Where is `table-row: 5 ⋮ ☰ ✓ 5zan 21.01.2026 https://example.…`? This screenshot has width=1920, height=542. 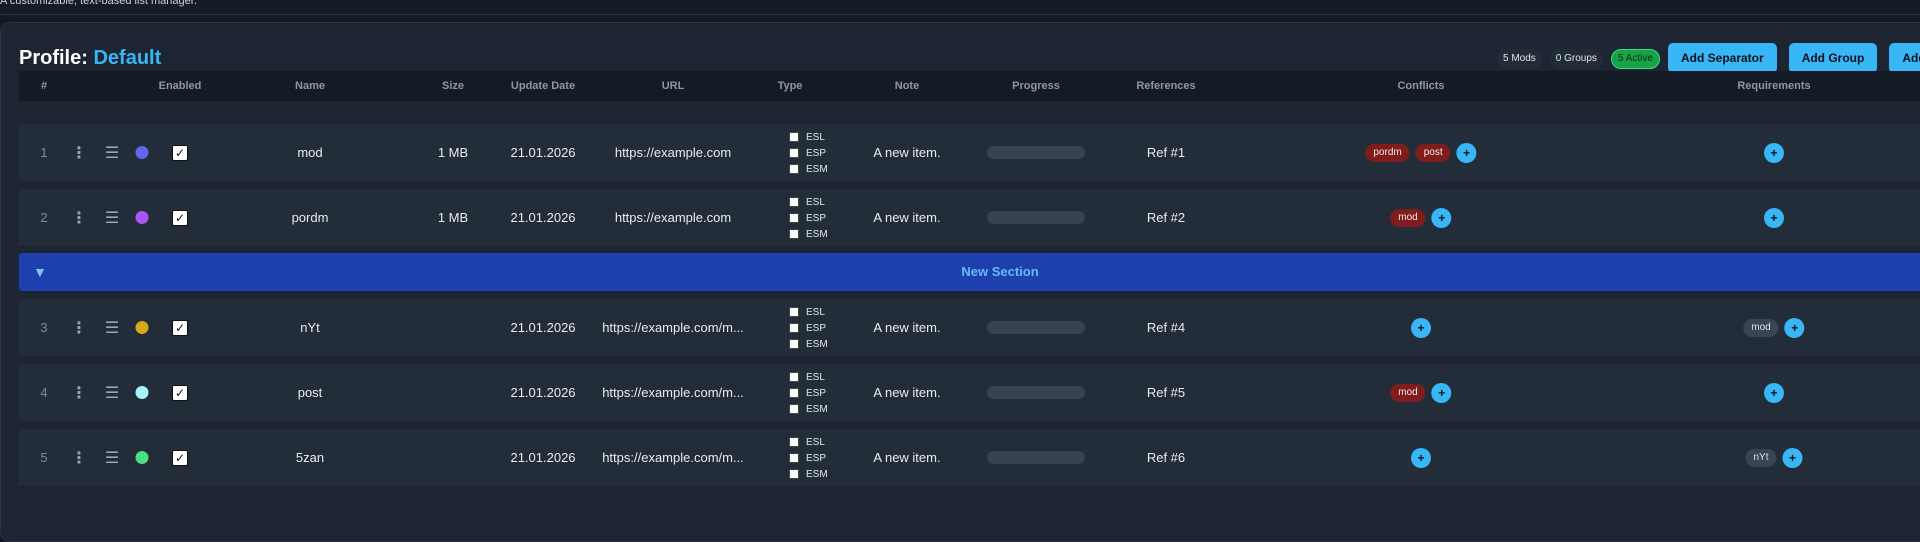 table-row: 5 ⋮ ☰ ✓ 5zan 21.01.2026 https://example.… is located at coordinates (969, 457).